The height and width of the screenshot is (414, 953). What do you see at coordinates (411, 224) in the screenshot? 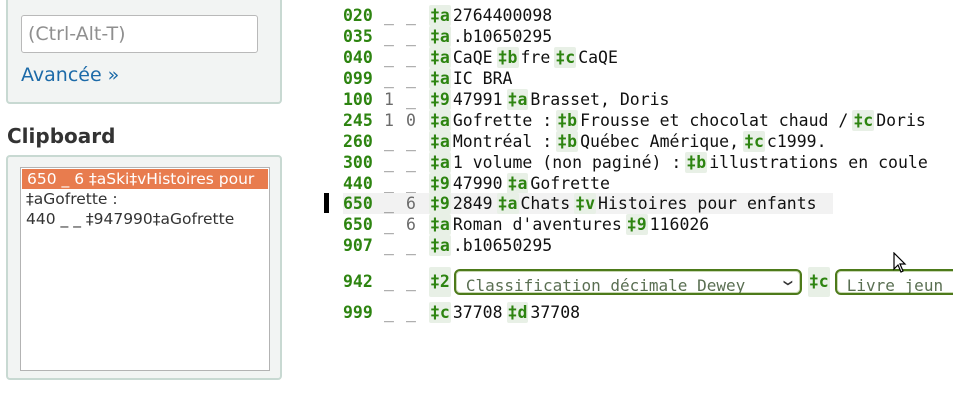
I see `indicator-2: 6` at bounding box center [411, 224].